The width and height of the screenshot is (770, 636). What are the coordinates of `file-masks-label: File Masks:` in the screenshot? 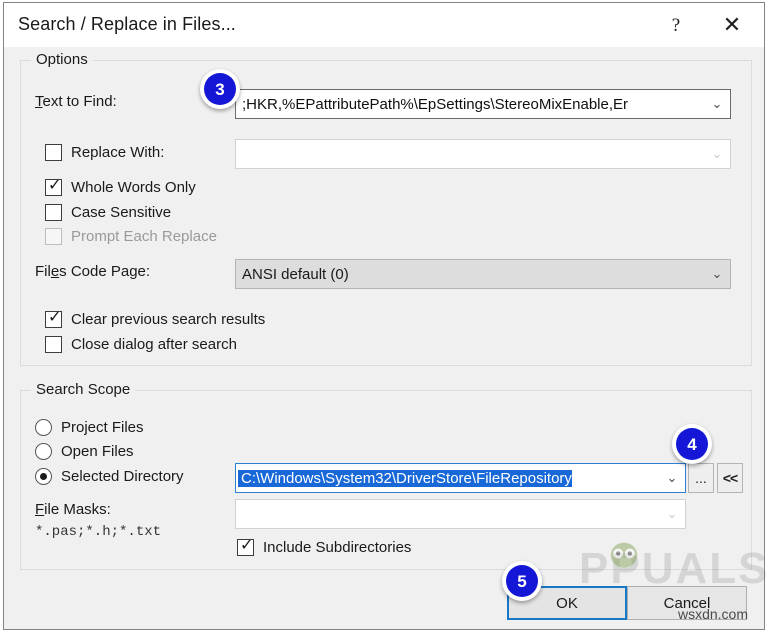 It's located at (73, 509).